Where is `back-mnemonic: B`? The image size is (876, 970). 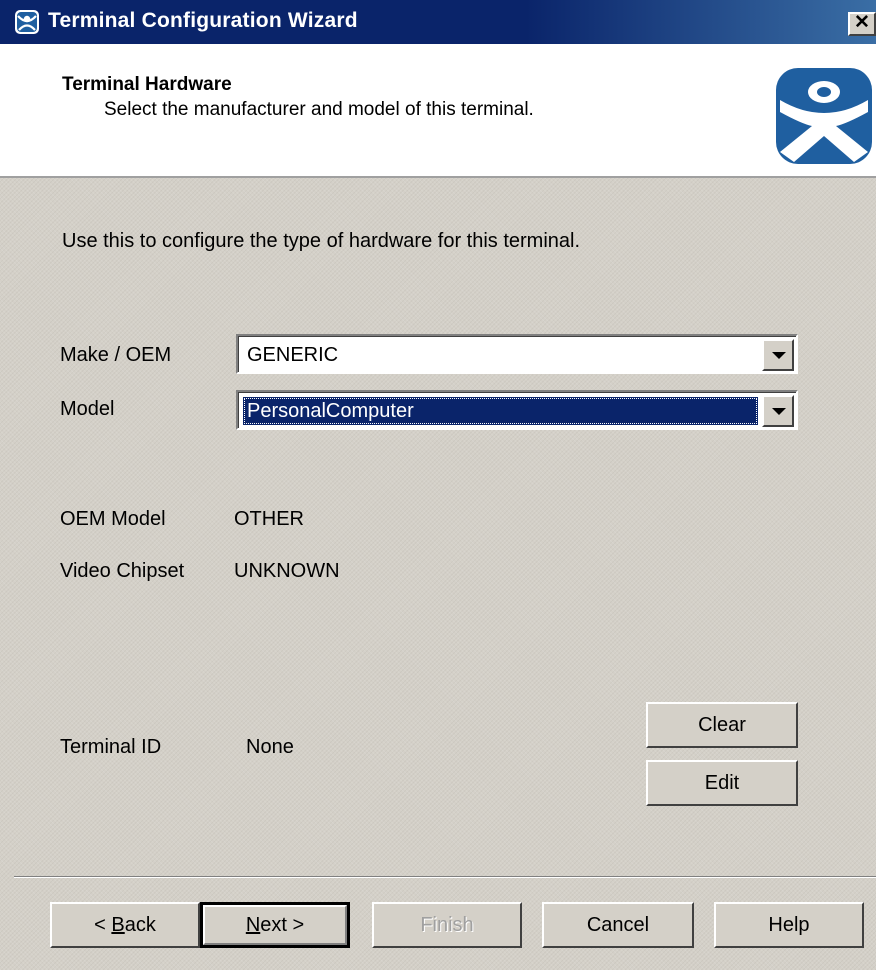 back-mnemonic: B is located at coordinates (118, 925).